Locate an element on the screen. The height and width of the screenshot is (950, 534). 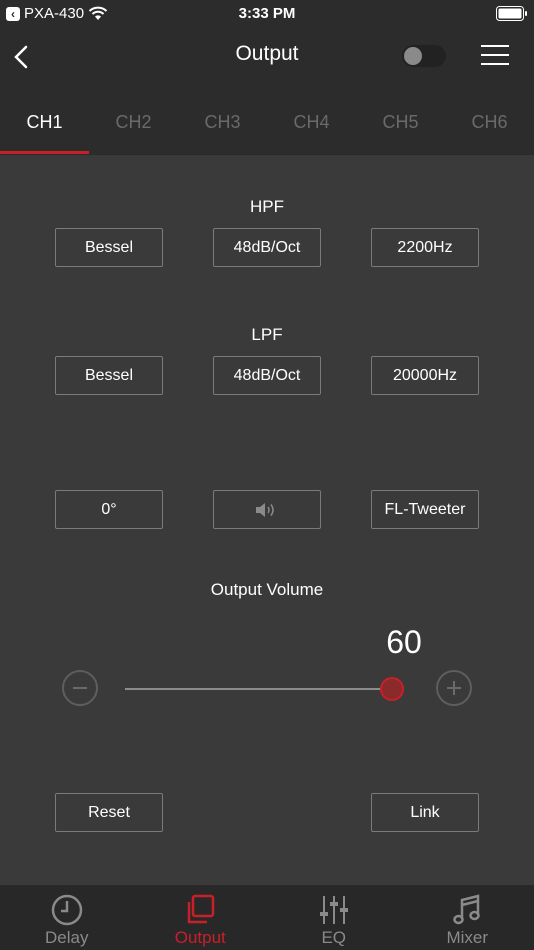
channel-tabs: CH1 CH2 CH3 CH4 CH5 CH6 is located at coordinates (267, 122).